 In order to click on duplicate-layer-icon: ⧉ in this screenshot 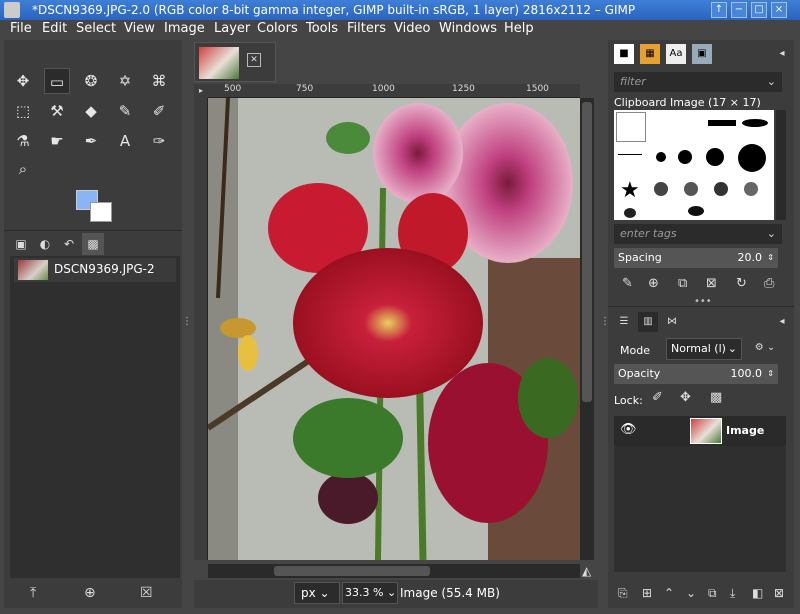, I will do `click(712, 593)`.